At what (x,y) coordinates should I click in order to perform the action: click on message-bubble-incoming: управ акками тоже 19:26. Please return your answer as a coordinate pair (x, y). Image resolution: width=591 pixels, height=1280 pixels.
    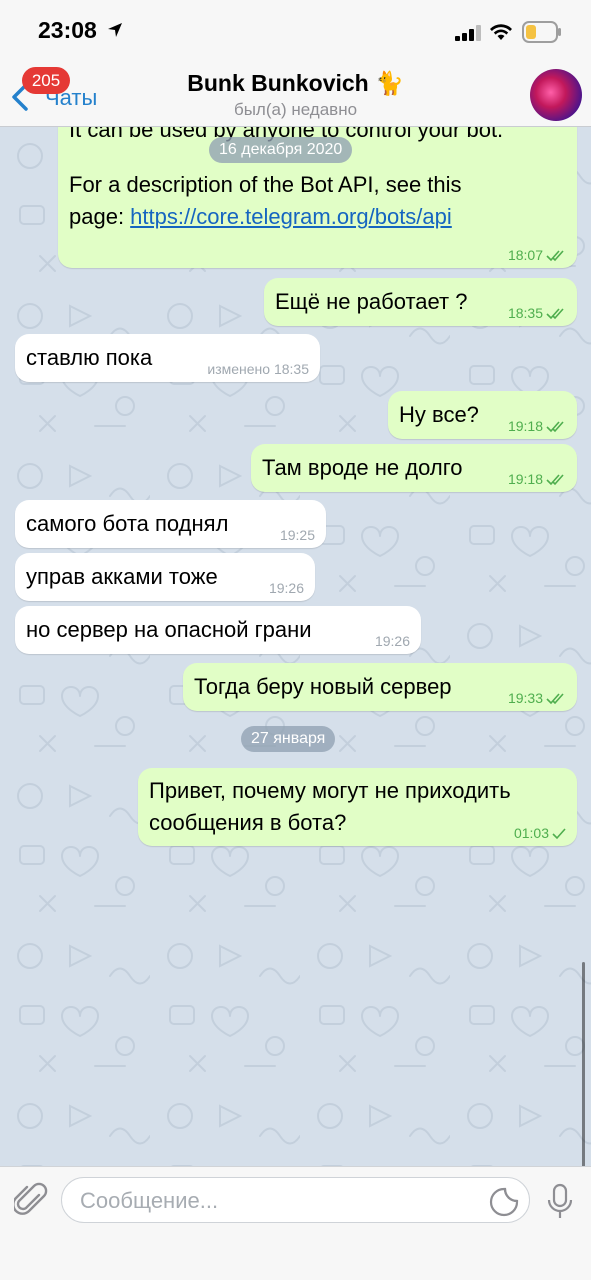
    Looking at the image, I should click on (165, 577).